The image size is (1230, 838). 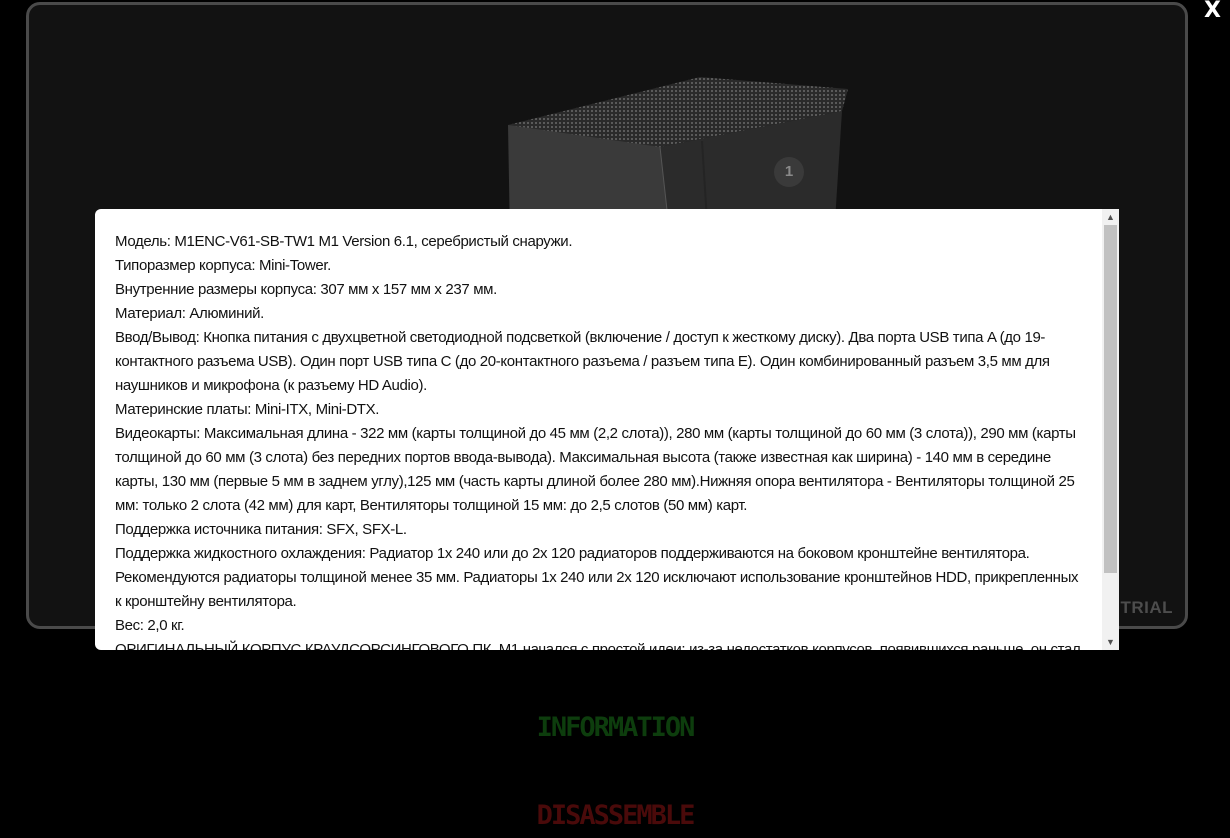 I want to click on information-button: INFORMATION, so click(x=615, y=727).